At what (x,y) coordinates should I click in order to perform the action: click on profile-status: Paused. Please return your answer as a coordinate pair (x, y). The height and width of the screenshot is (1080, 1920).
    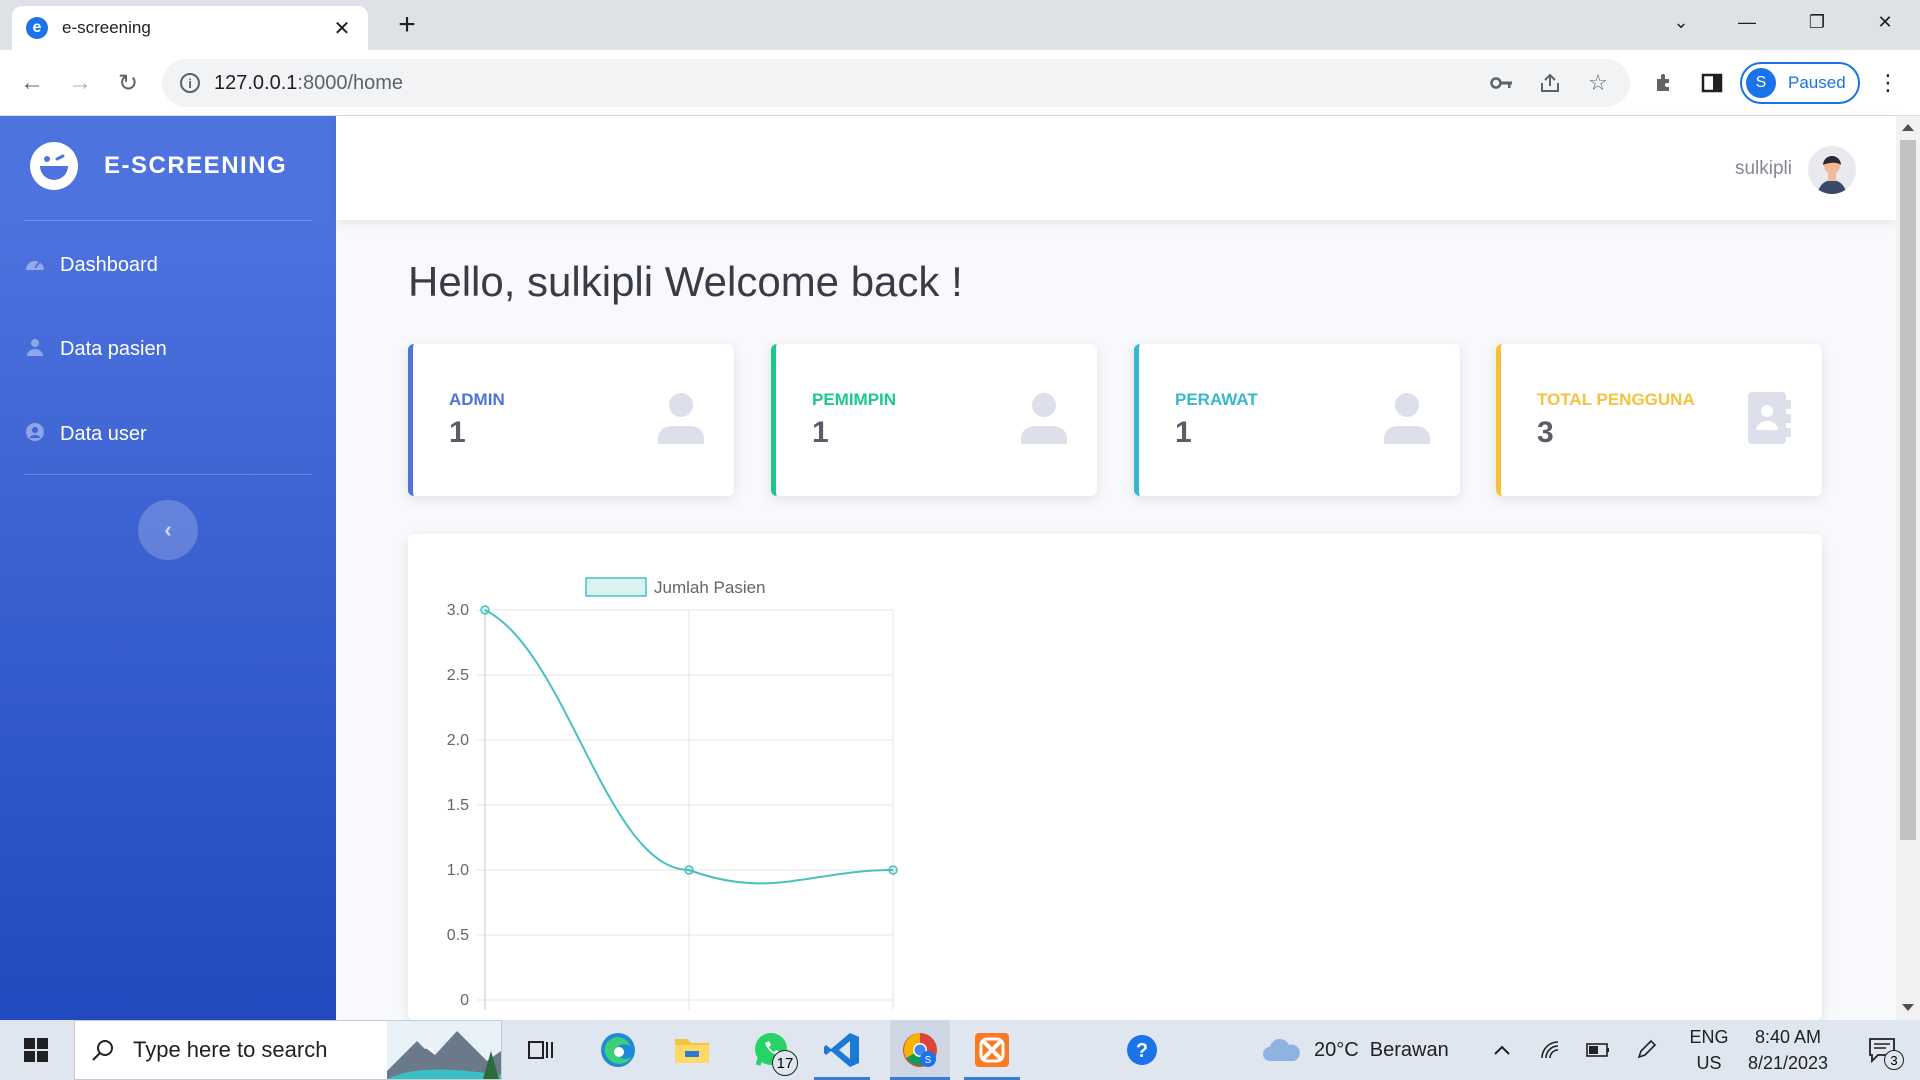
    Looking at the image, I should click on (1817, 82).